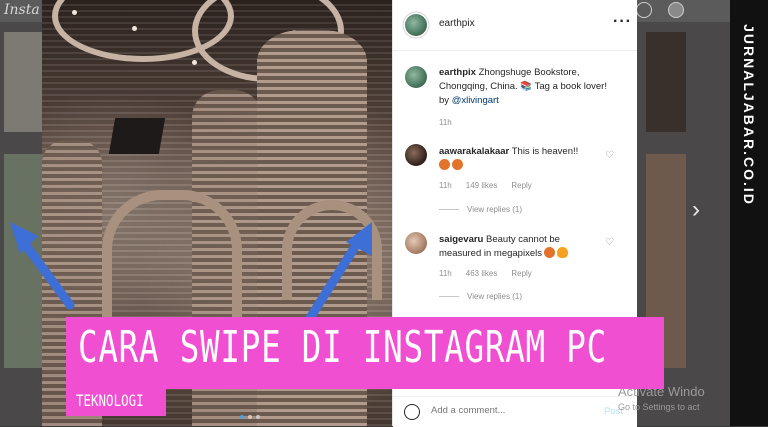 This screenshot has height=427, width=768. I want to click on comment-text: This is heaven!!, so click(545, 151).